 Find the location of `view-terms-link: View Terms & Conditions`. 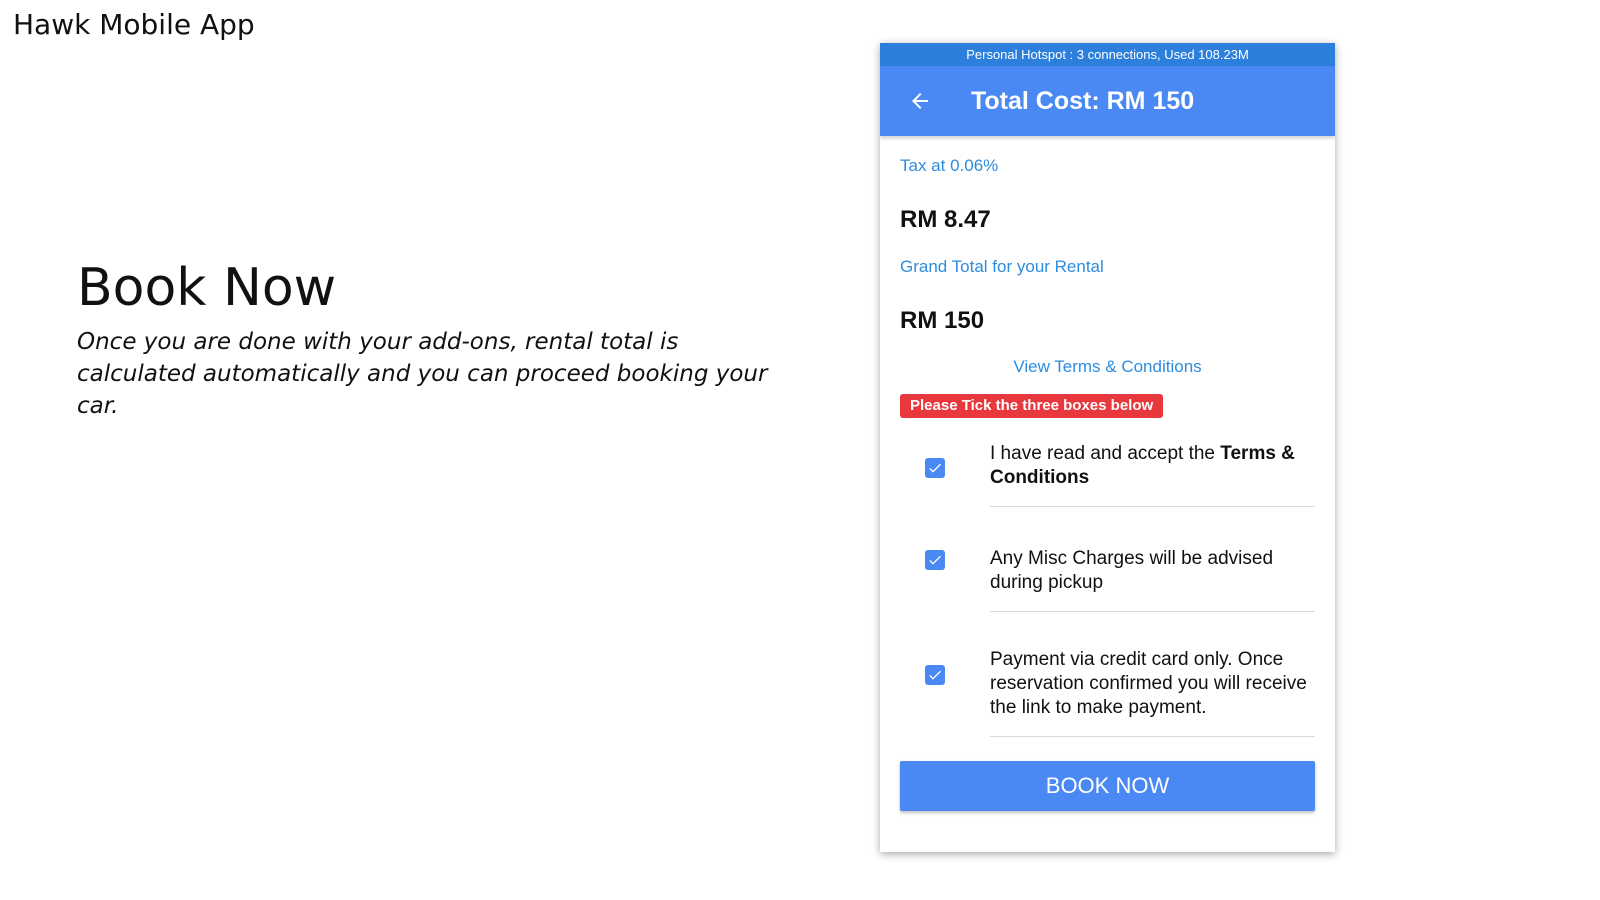

view-terms-link: View Terms & Conditions is located at coordinates (1107, 367).